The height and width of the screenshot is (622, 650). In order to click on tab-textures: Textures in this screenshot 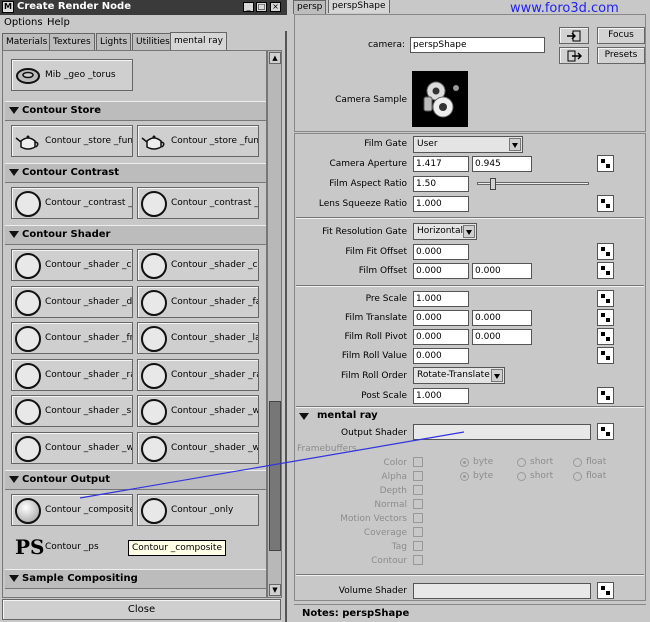, I will do `click(72, 41)`.